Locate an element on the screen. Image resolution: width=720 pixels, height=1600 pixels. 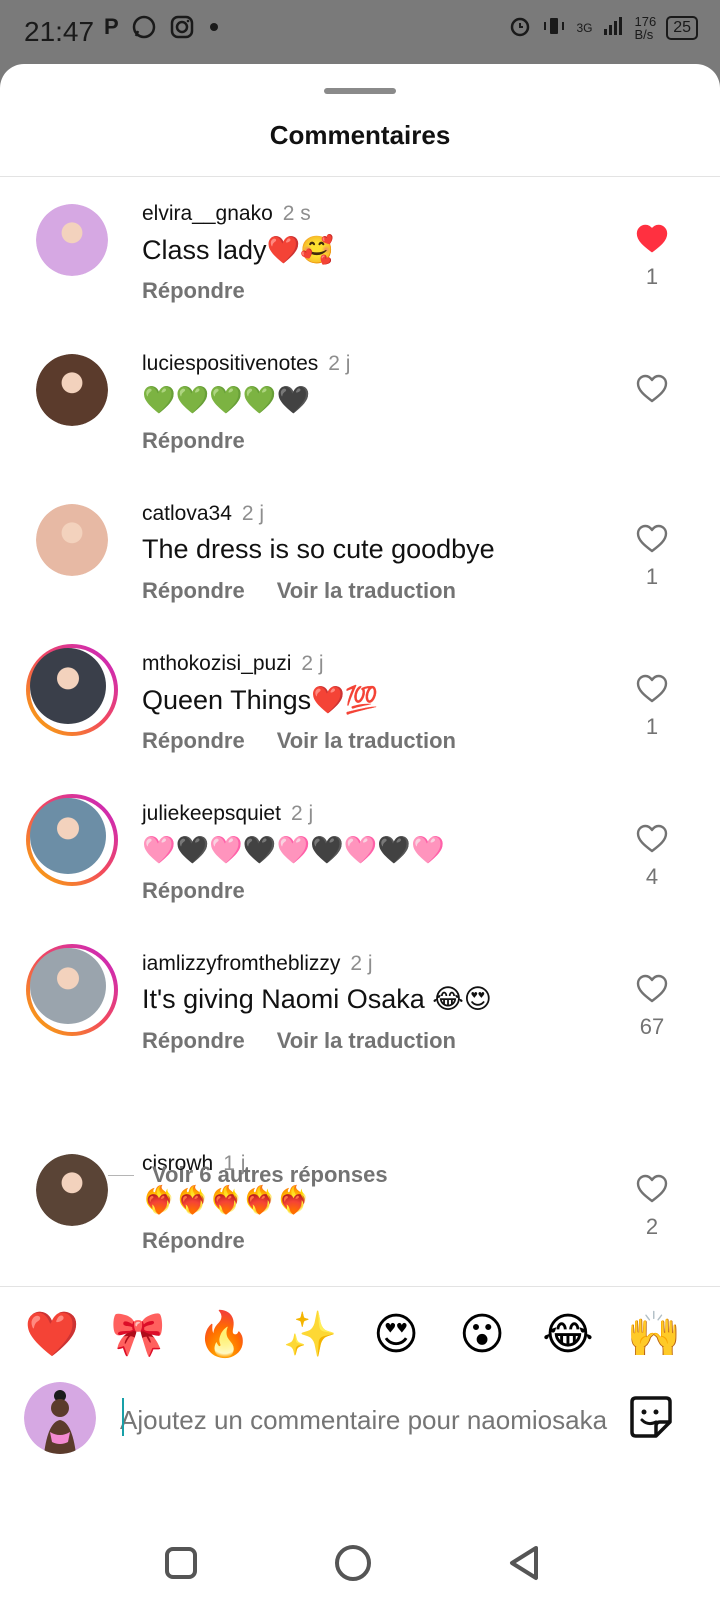
comment-text: 💚💚💚💚🖤 is located at coordinates (226, 400).